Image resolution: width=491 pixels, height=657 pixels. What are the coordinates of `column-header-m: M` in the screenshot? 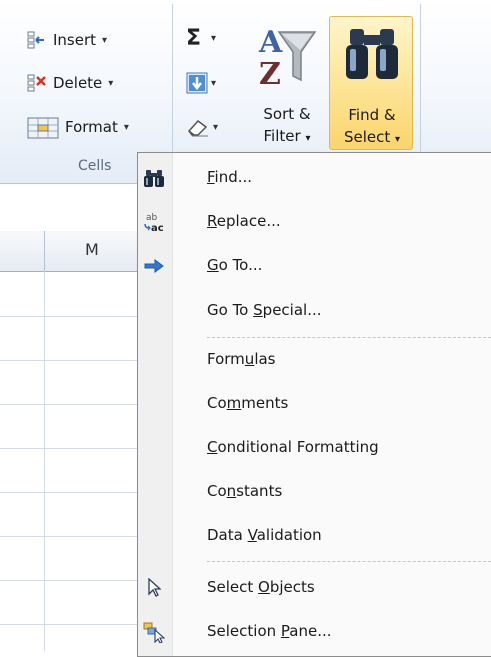 It's located at (92, 249).